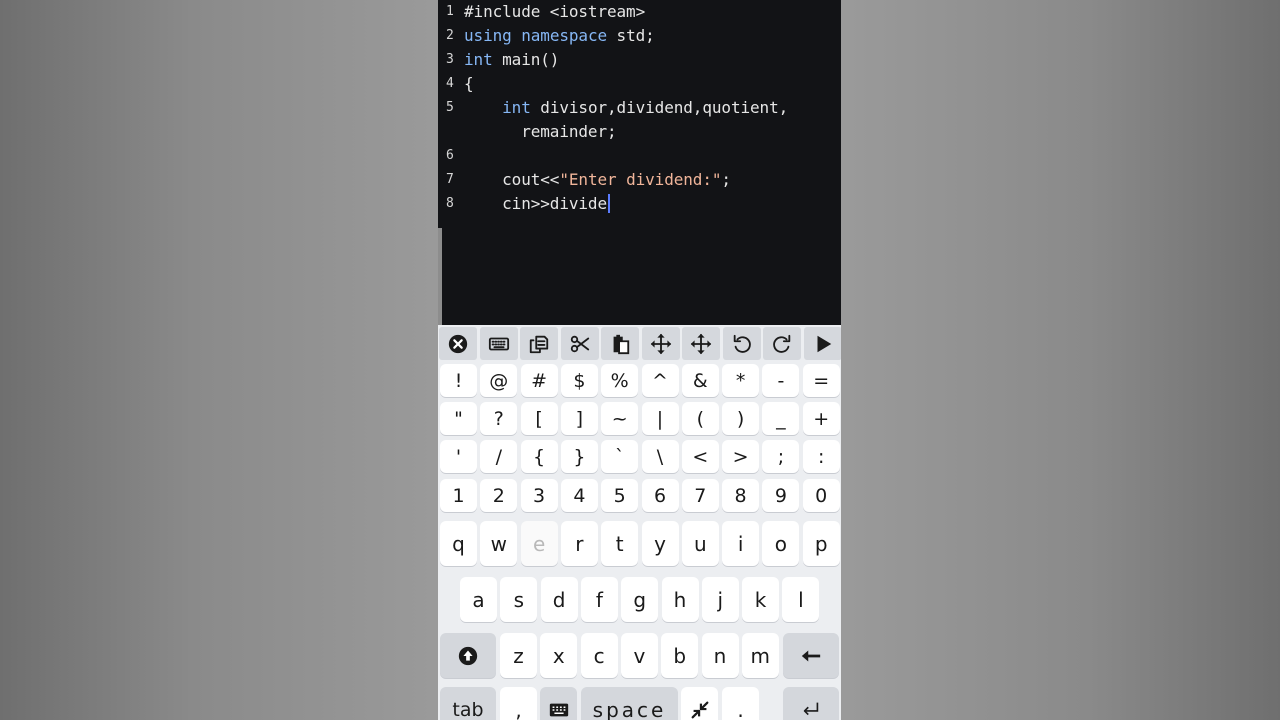 This screenshot has height=720, width=1280. What do you see at coordinates (680, 599) in the screenshot?
I see `key-h: h` at bounding box center [680, 599].